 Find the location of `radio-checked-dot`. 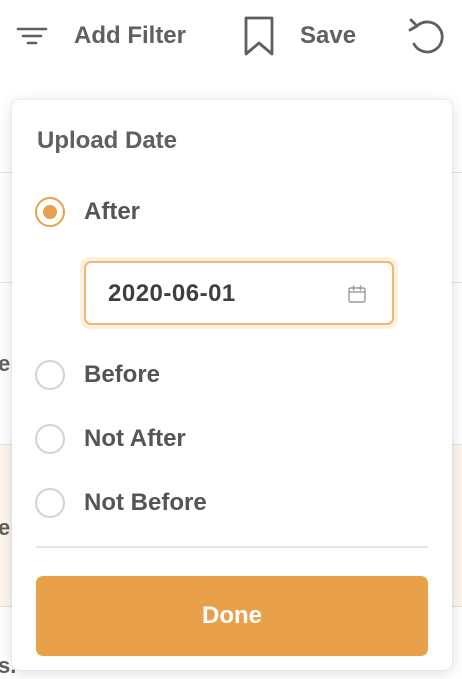

radio-checked-dot is located at coordinates (50, 212).